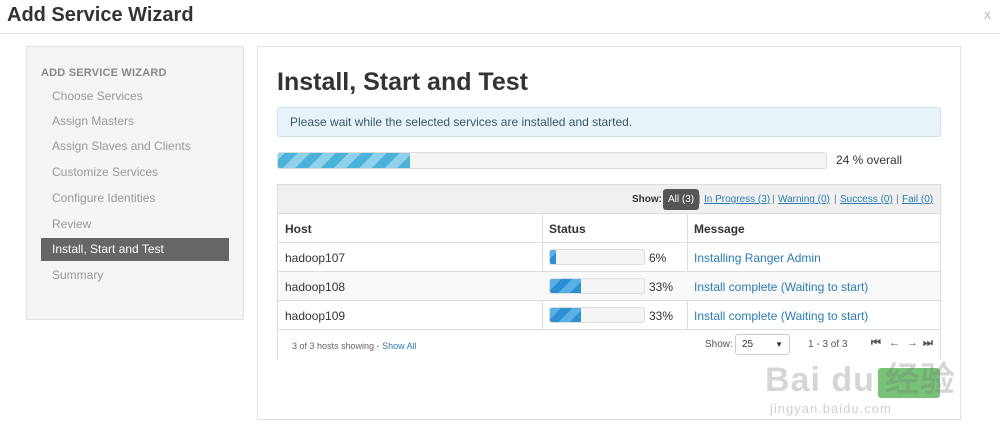  What do you see at coordinates (681, 199) in the screenshot?
I see `filter-all: All (3)` at bounding box center [681, 199].